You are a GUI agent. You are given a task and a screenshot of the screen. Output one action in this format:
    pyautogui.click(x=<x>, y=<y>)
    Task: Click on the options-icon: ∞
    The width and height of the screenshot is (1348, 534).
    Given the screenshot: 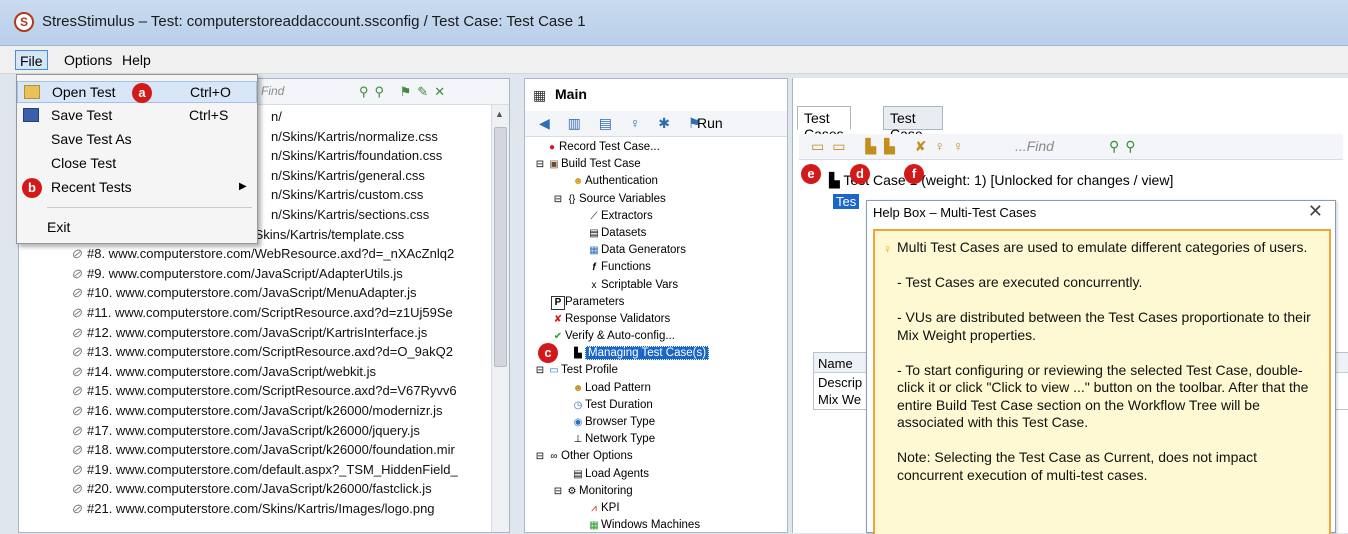 What is the action you would take?
    pyautogui.click(x=554, y=457)
    